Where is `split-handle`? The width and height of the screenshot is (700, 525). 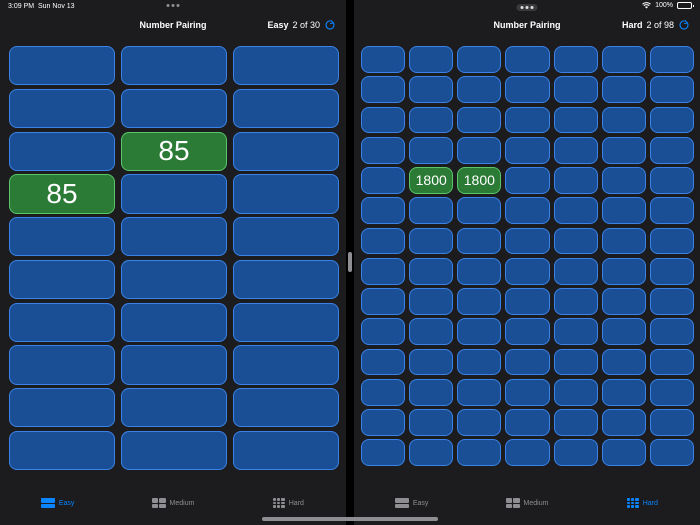
split-handle is located at coordinates (350, 262).